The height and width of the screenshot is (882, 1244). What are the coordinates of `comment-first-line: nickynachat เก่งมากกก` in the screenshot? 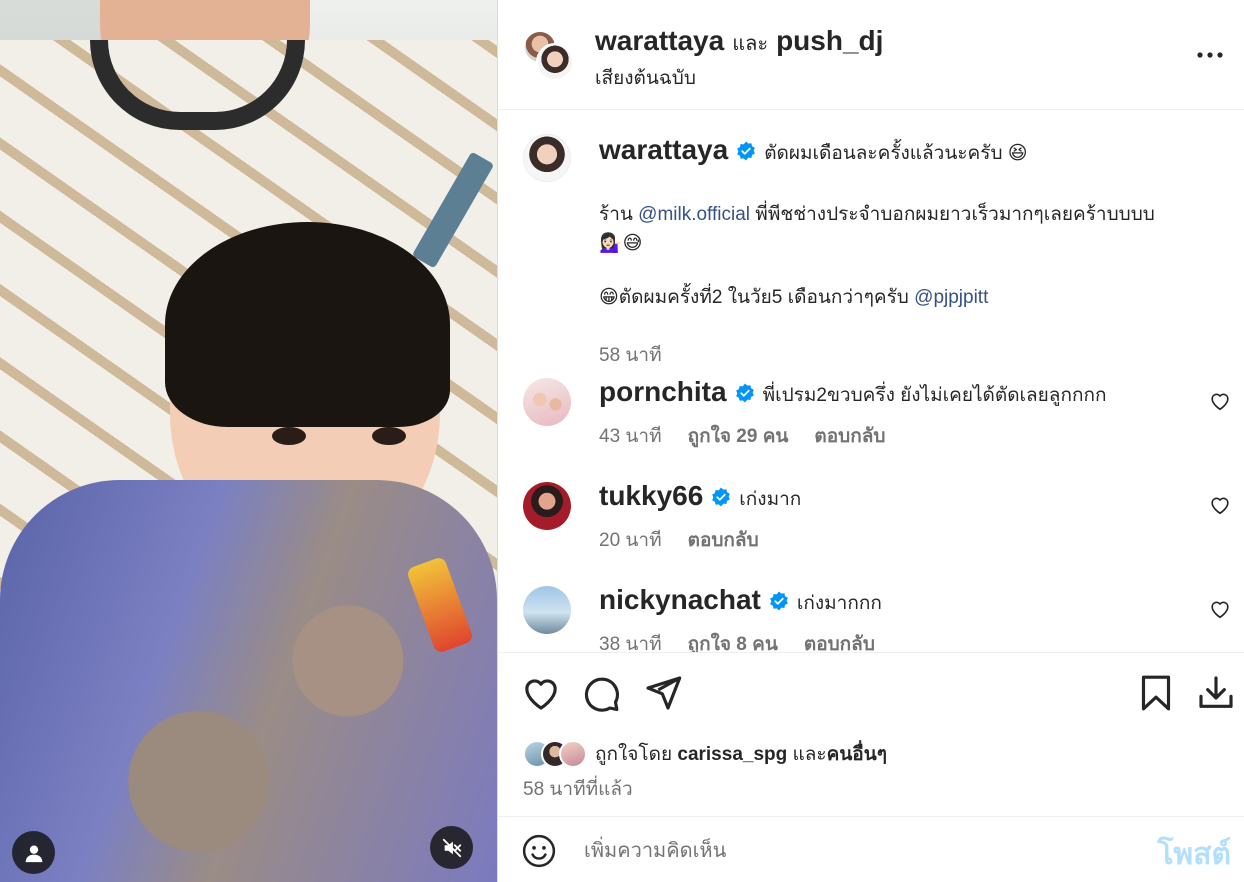 It's located at (740, 601).